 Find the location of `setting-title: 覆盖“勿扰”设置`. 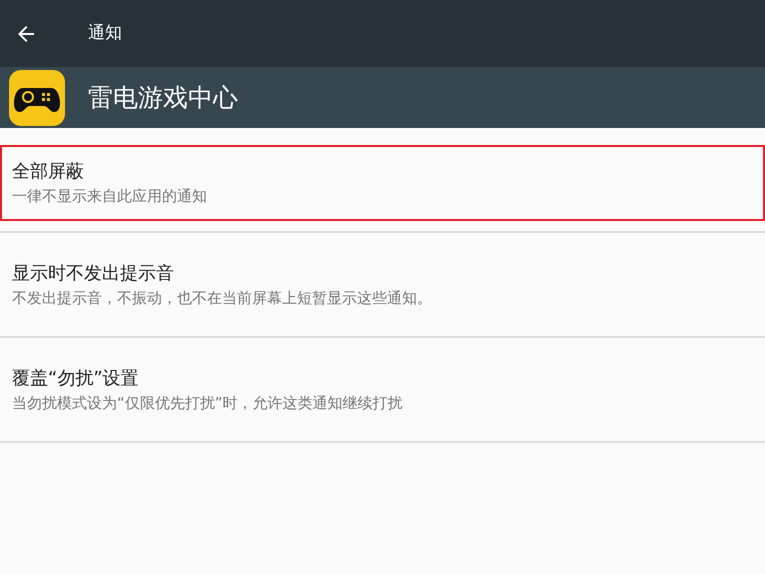

setting-title: 覆盖“勿扰”设置 is located at coordinates (76, 378).